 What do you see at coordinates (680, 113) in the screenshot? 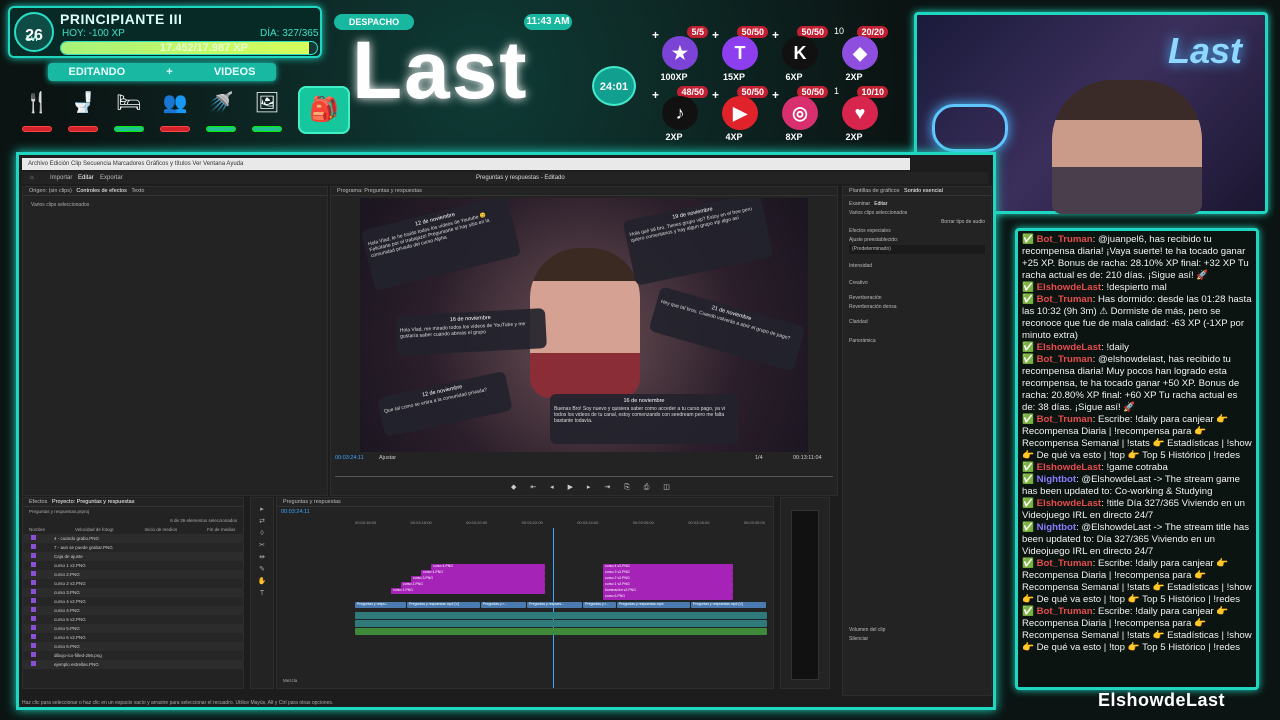
I see `tiktok-icon: ♪` at bounding box center [680, 113].